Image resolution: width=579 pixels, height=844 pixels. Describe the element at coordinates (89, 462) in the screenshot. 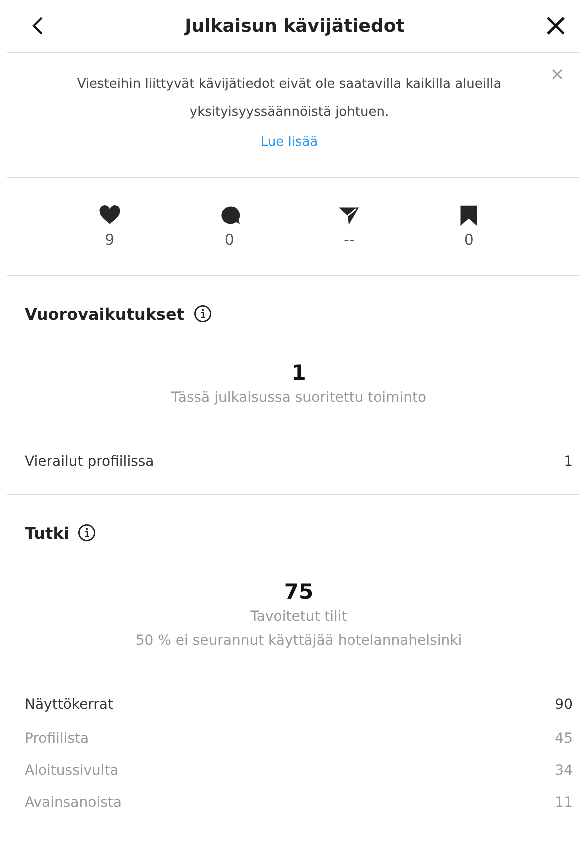

I see `metric-label: Vierailut profiilissa` at that location.